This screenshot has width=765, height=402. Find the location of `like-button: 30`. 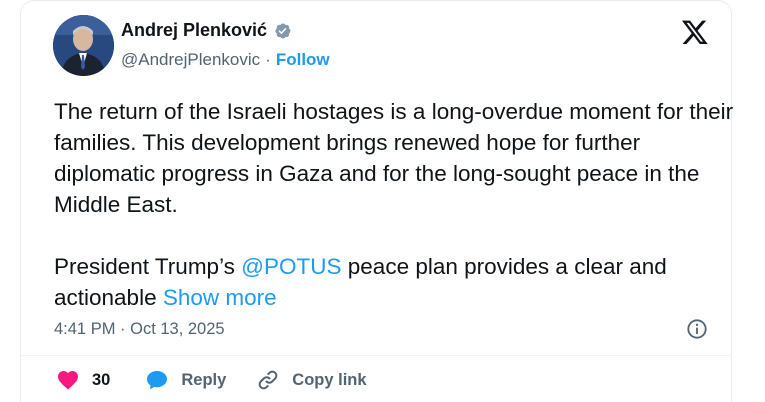

like-button: 30 is located at coordinates (83, 380).